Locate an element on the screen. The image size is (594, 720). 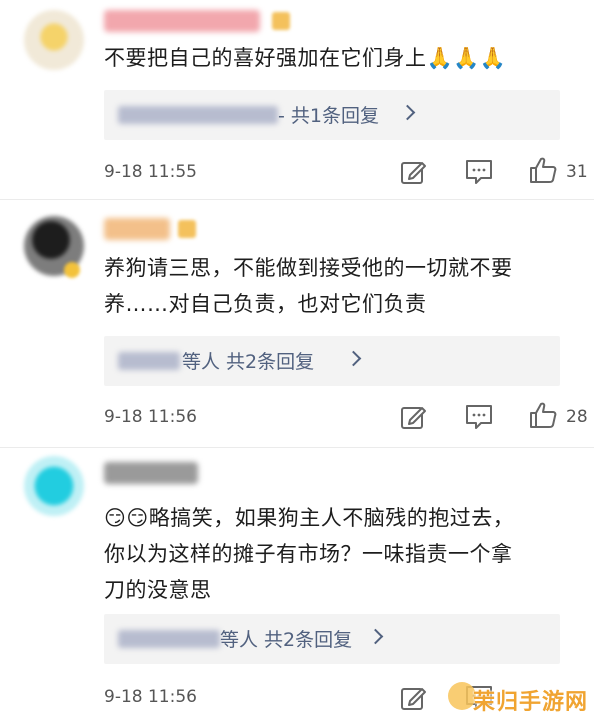
comment-text: 不要把自己的喜好强加在它们身上🙏🙏🙏 is located at coordinates (334, 58).